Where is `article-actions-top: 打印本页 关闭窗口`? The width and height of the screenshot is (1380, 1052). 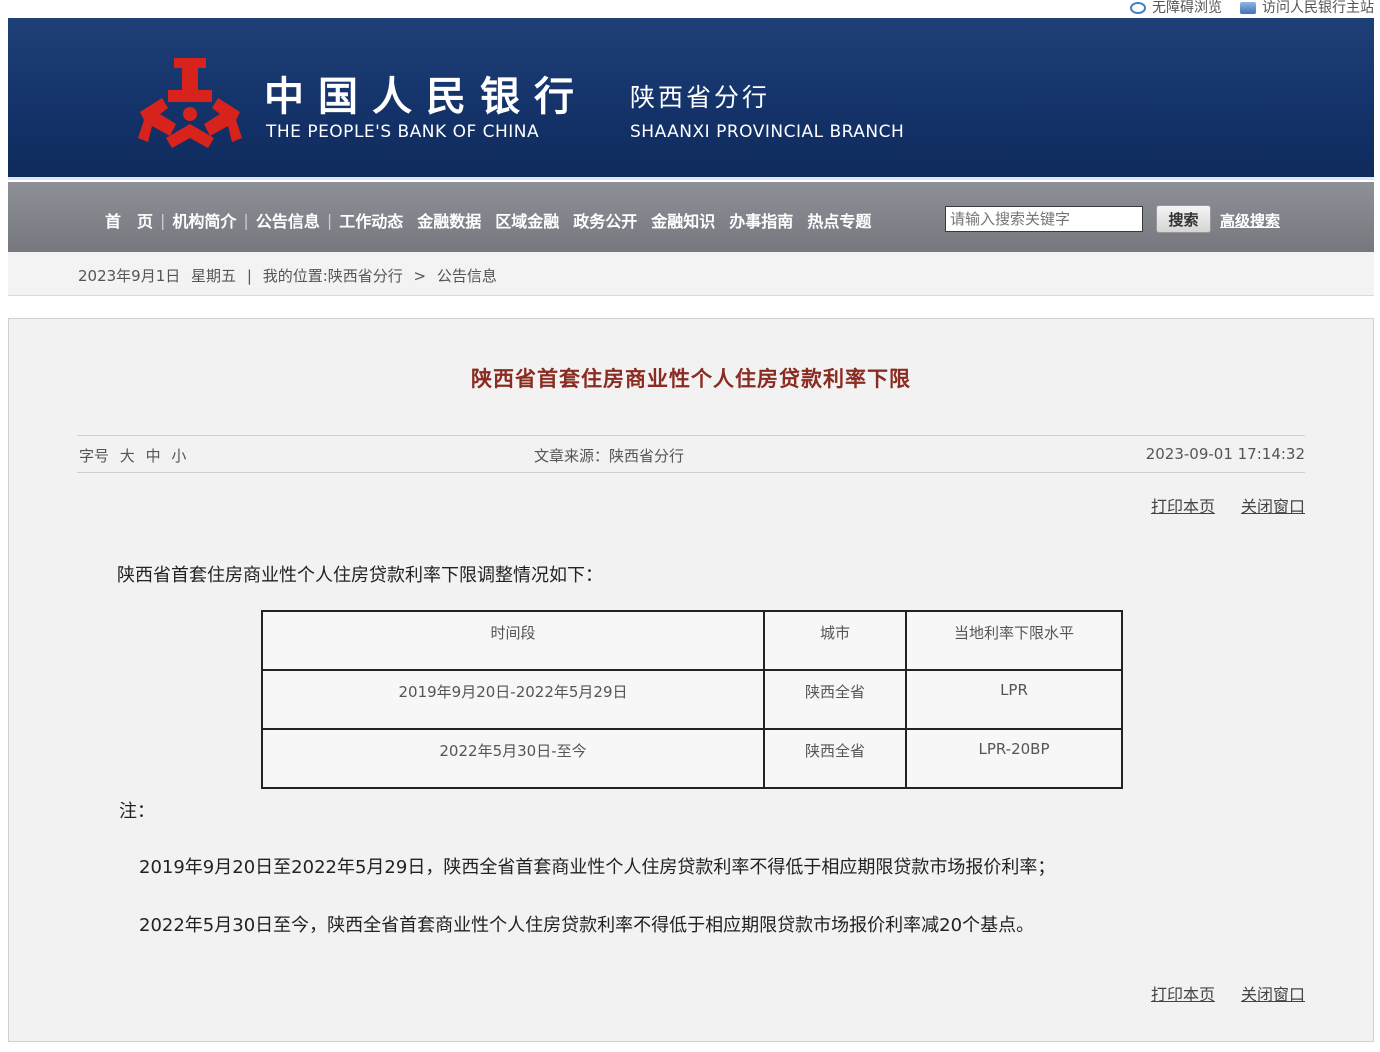
article-actions-top: 打印本页 关闭窗口 is located at coordinates (1228, 505).